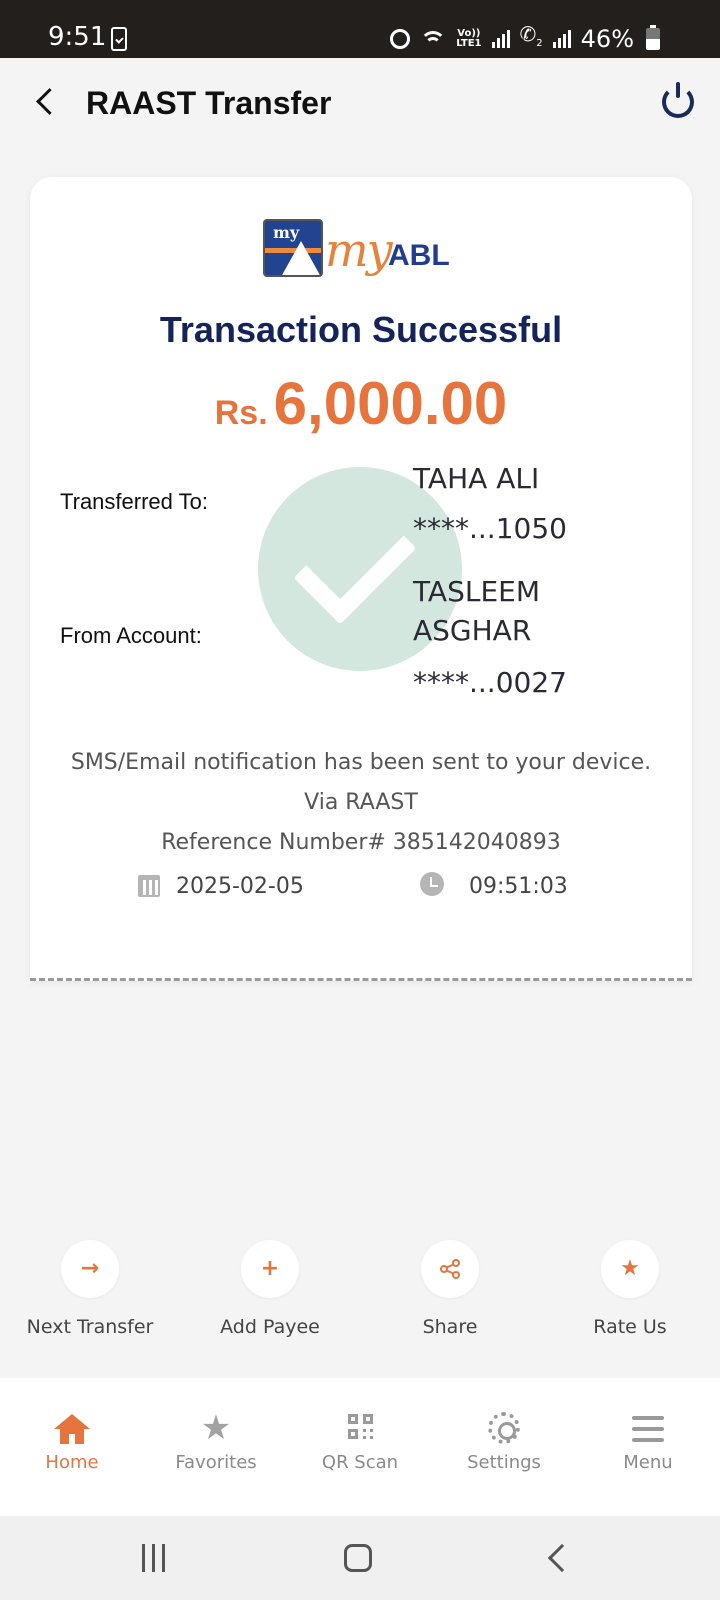 Image resolution: width=720 pixels, height=1600 pixels. What do you see at coordinates (490, 528) in the screenshot?
I see `recipient-account: ****...1050` at bounding box center [490, 528].